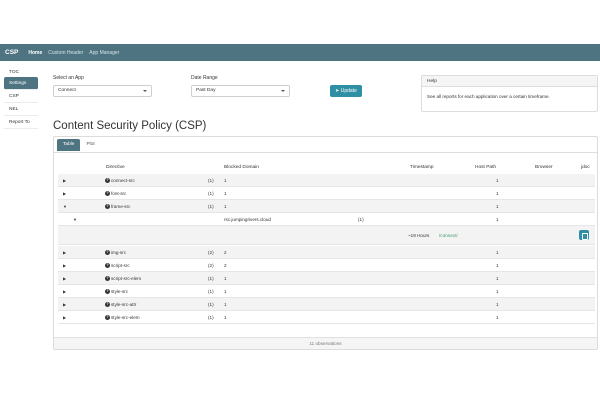 The width and height of the screenshot is (600, 400). Describe the element at coordinates (123, 180) in the screenshot. I see `directive-name: connect-src` at that location.